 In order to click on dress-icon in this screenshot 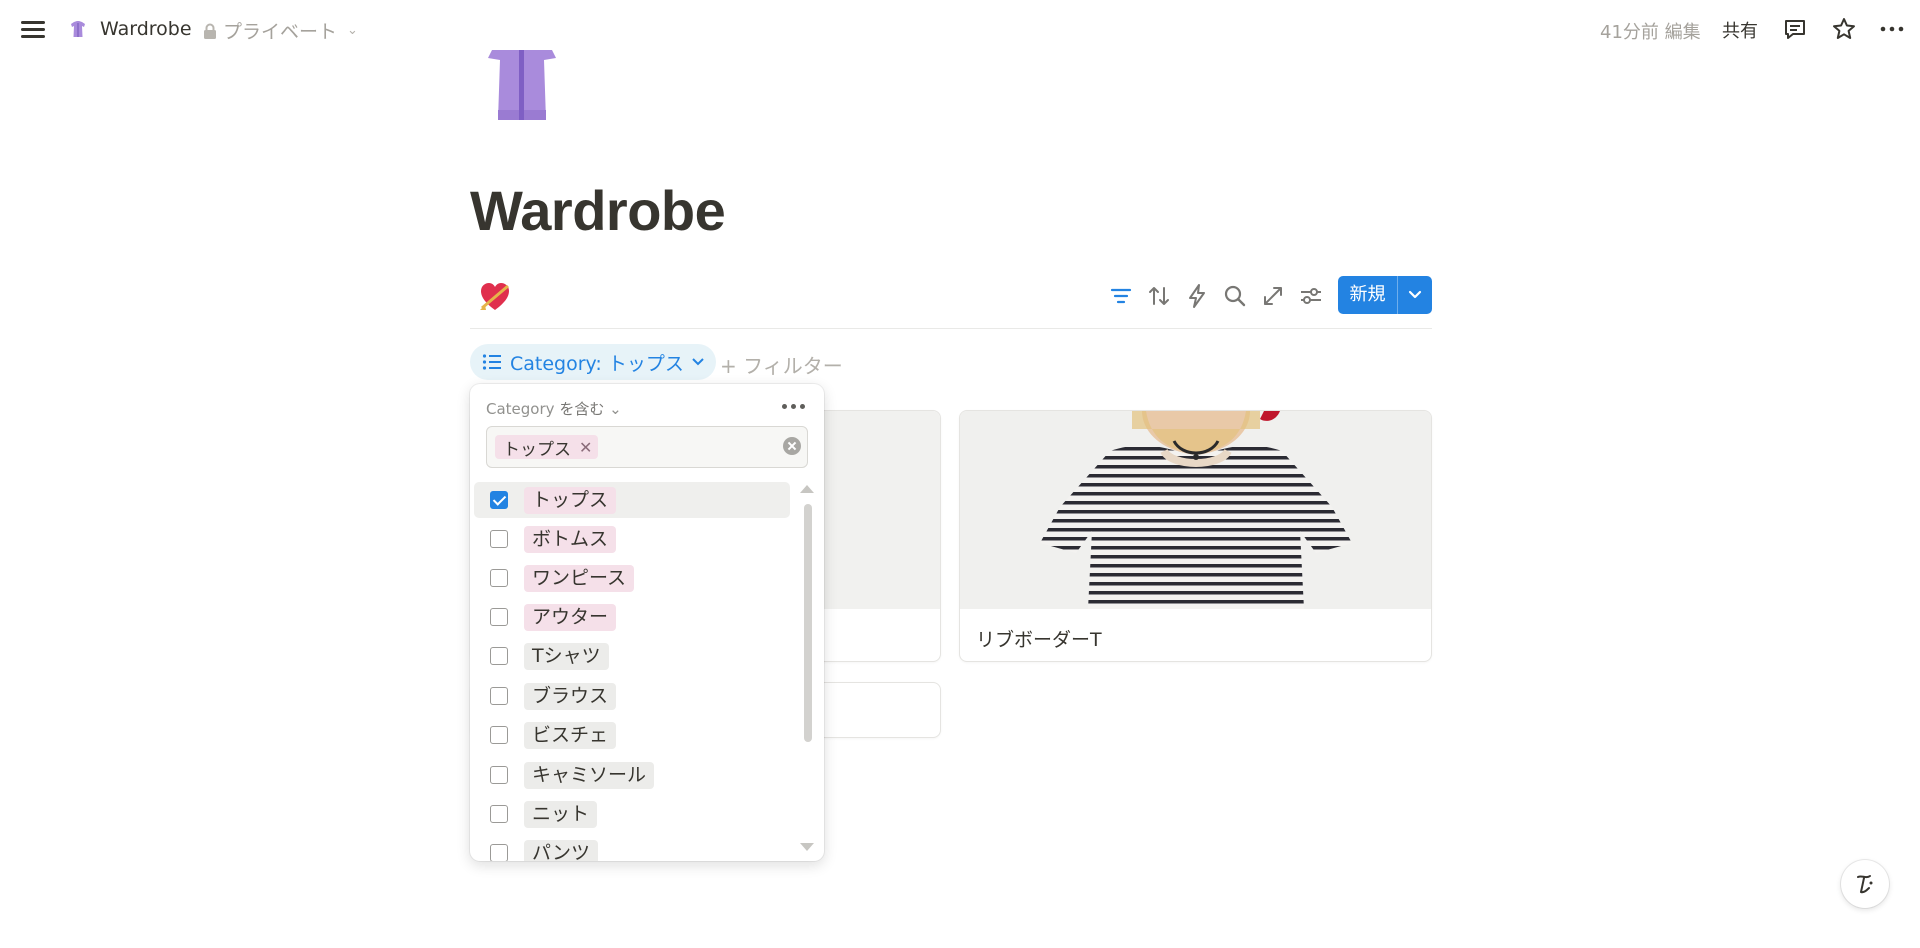, I will do `click(78, 29)`.